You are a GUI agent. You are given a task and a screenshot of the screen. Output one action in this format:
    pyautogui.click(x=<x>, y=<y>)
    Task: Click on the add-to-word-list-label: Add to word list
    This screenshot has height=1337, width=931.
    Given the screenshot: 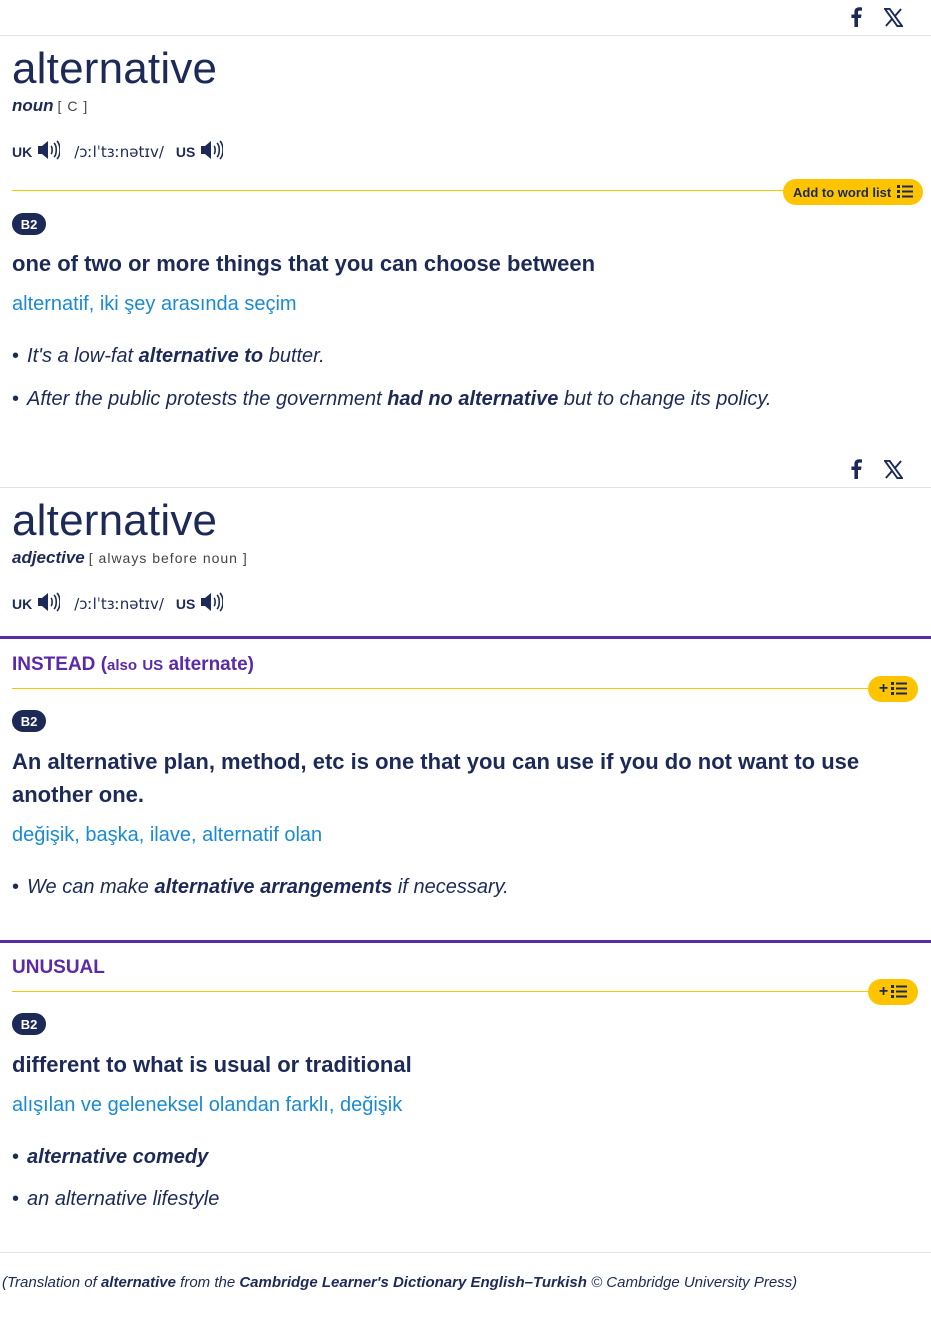 What is the action you would take?
    pyautogui.click(x=842, y=192)
    